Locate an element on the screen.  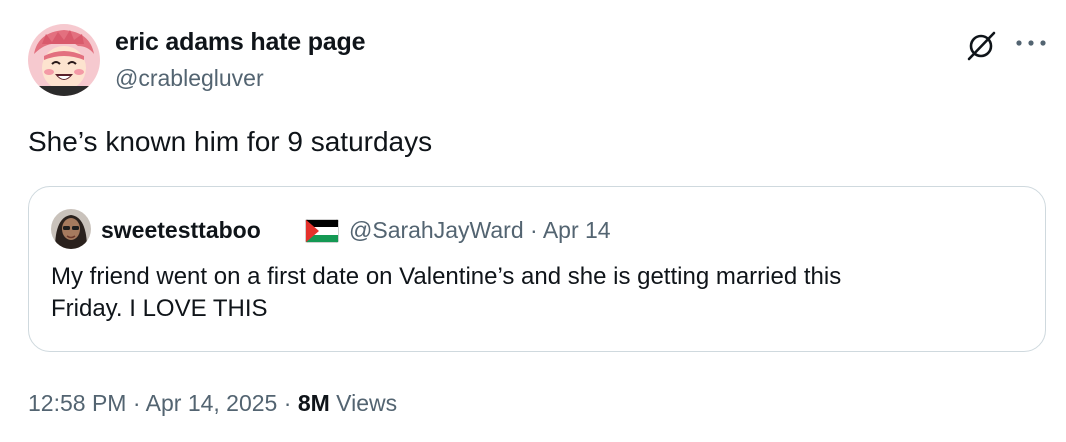
quote-author-handle: @SarahJayWard is located at coordinates (436, 230).